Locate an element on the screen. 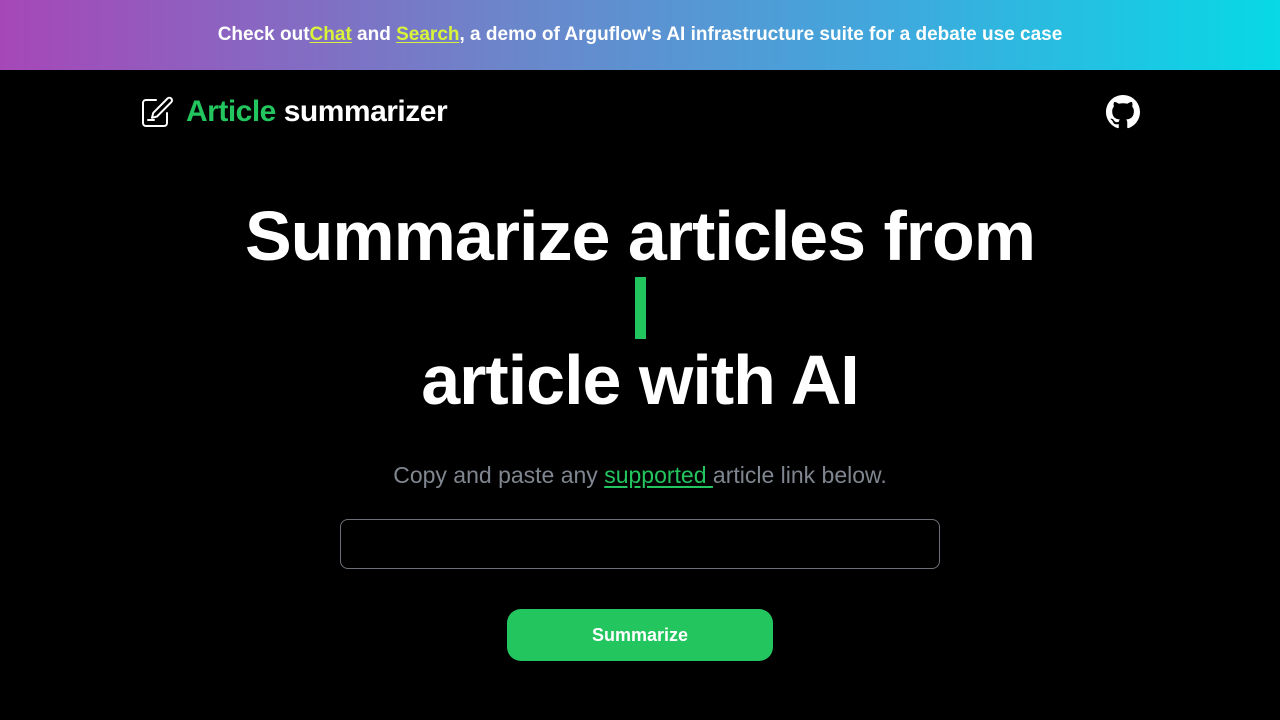 Image resolution: width=1280 pixels, height=720 pixels. hero-line-3: article with AI is located at coordinates (640, 380).